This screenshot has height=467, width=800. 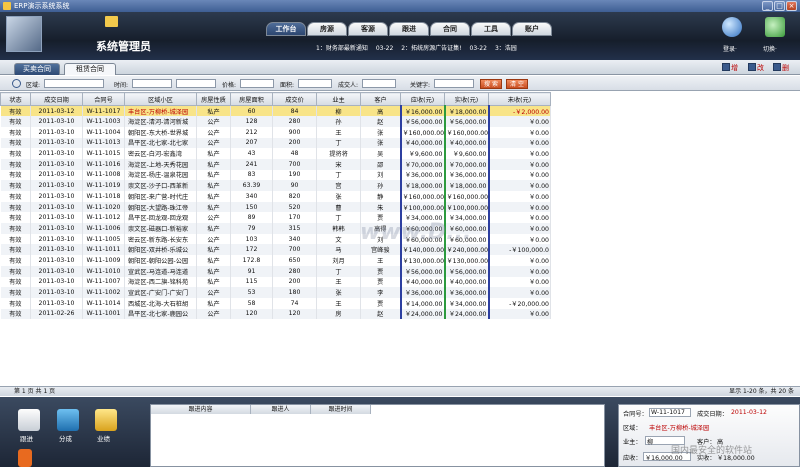 I want to click on pager-text: 第 1 页 共 1 页, so click(x=34, y=391).